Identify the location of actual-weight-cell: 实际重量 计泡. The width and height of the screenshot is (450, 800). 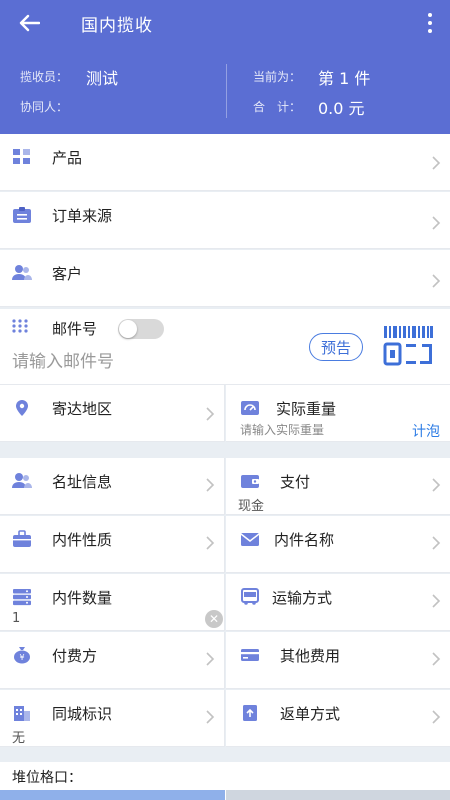
(338, 413).